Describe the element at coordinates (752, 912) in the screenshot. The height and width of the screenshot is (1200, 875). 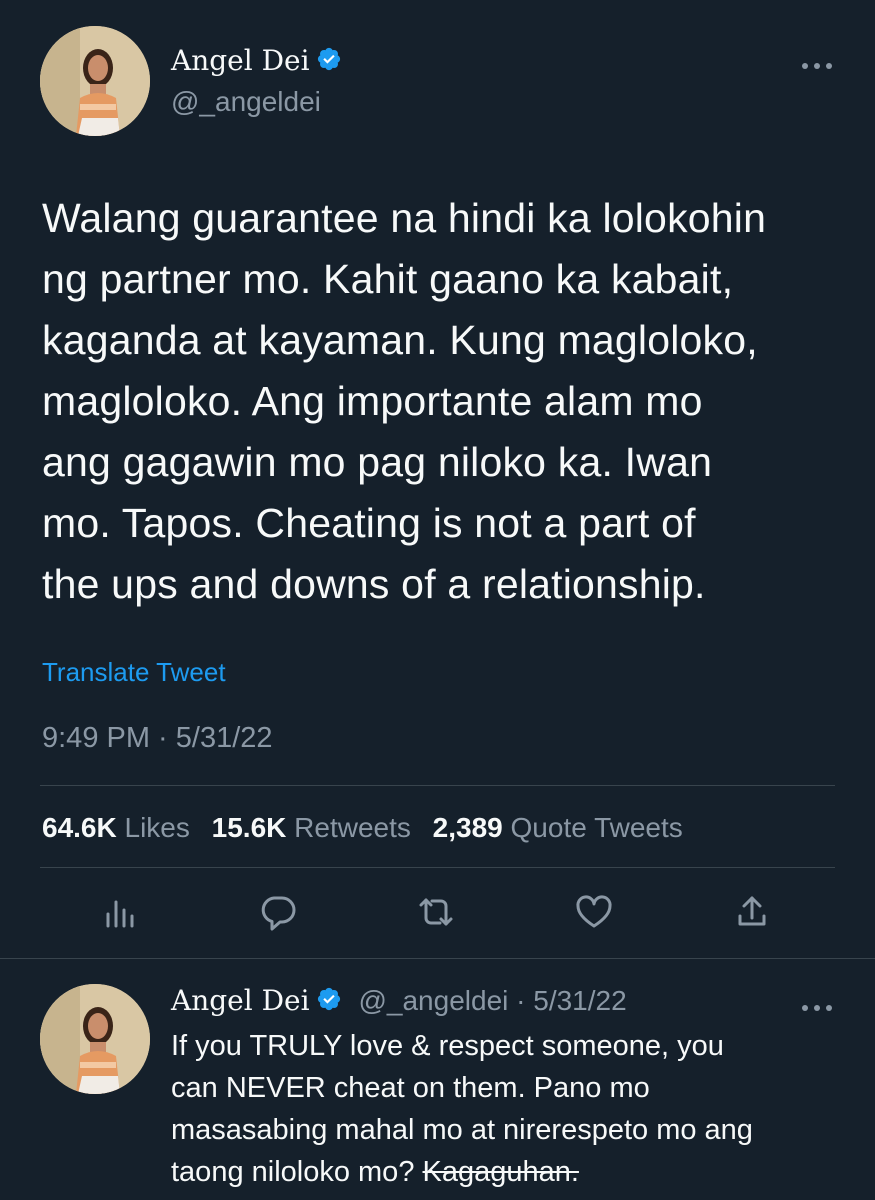
I see `share-icon` at that location.